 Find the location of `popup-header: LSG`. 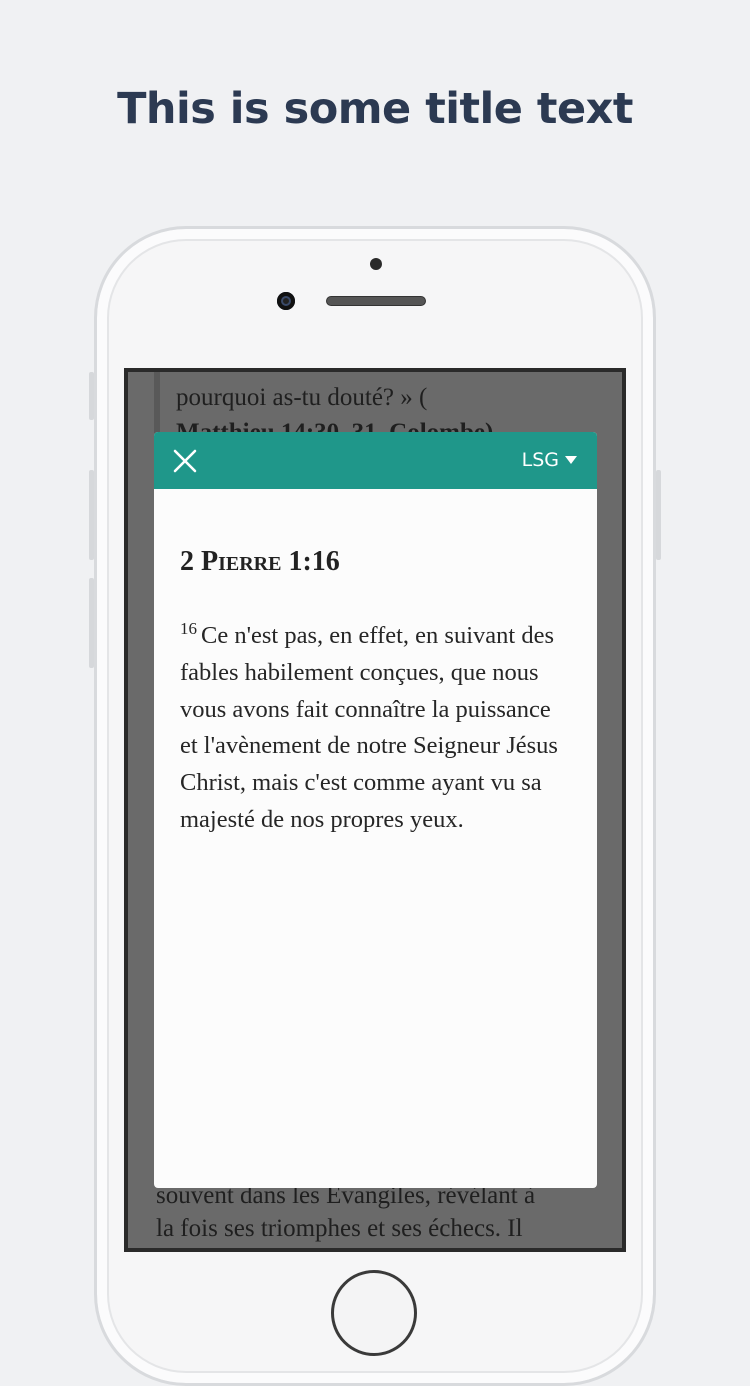

popup-header: LSG is located at coordinates (375, 460).